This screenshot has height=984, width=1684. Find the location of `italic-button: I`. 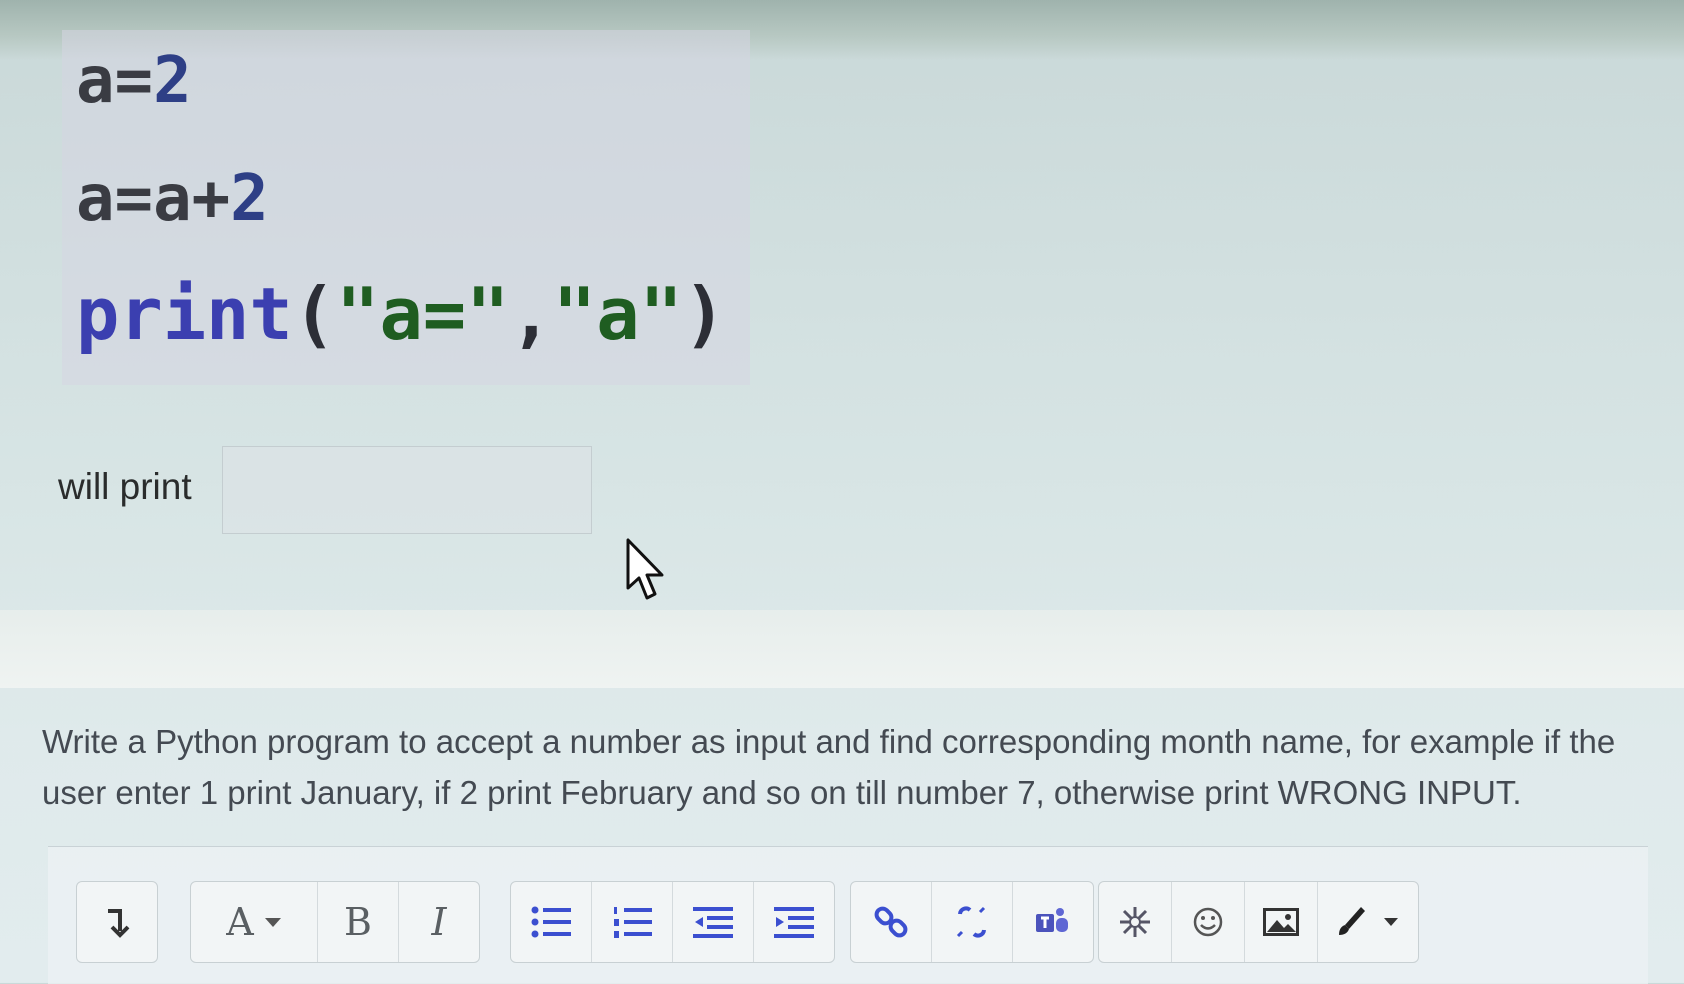

italic-button: I is located at coordinates (439, 922).